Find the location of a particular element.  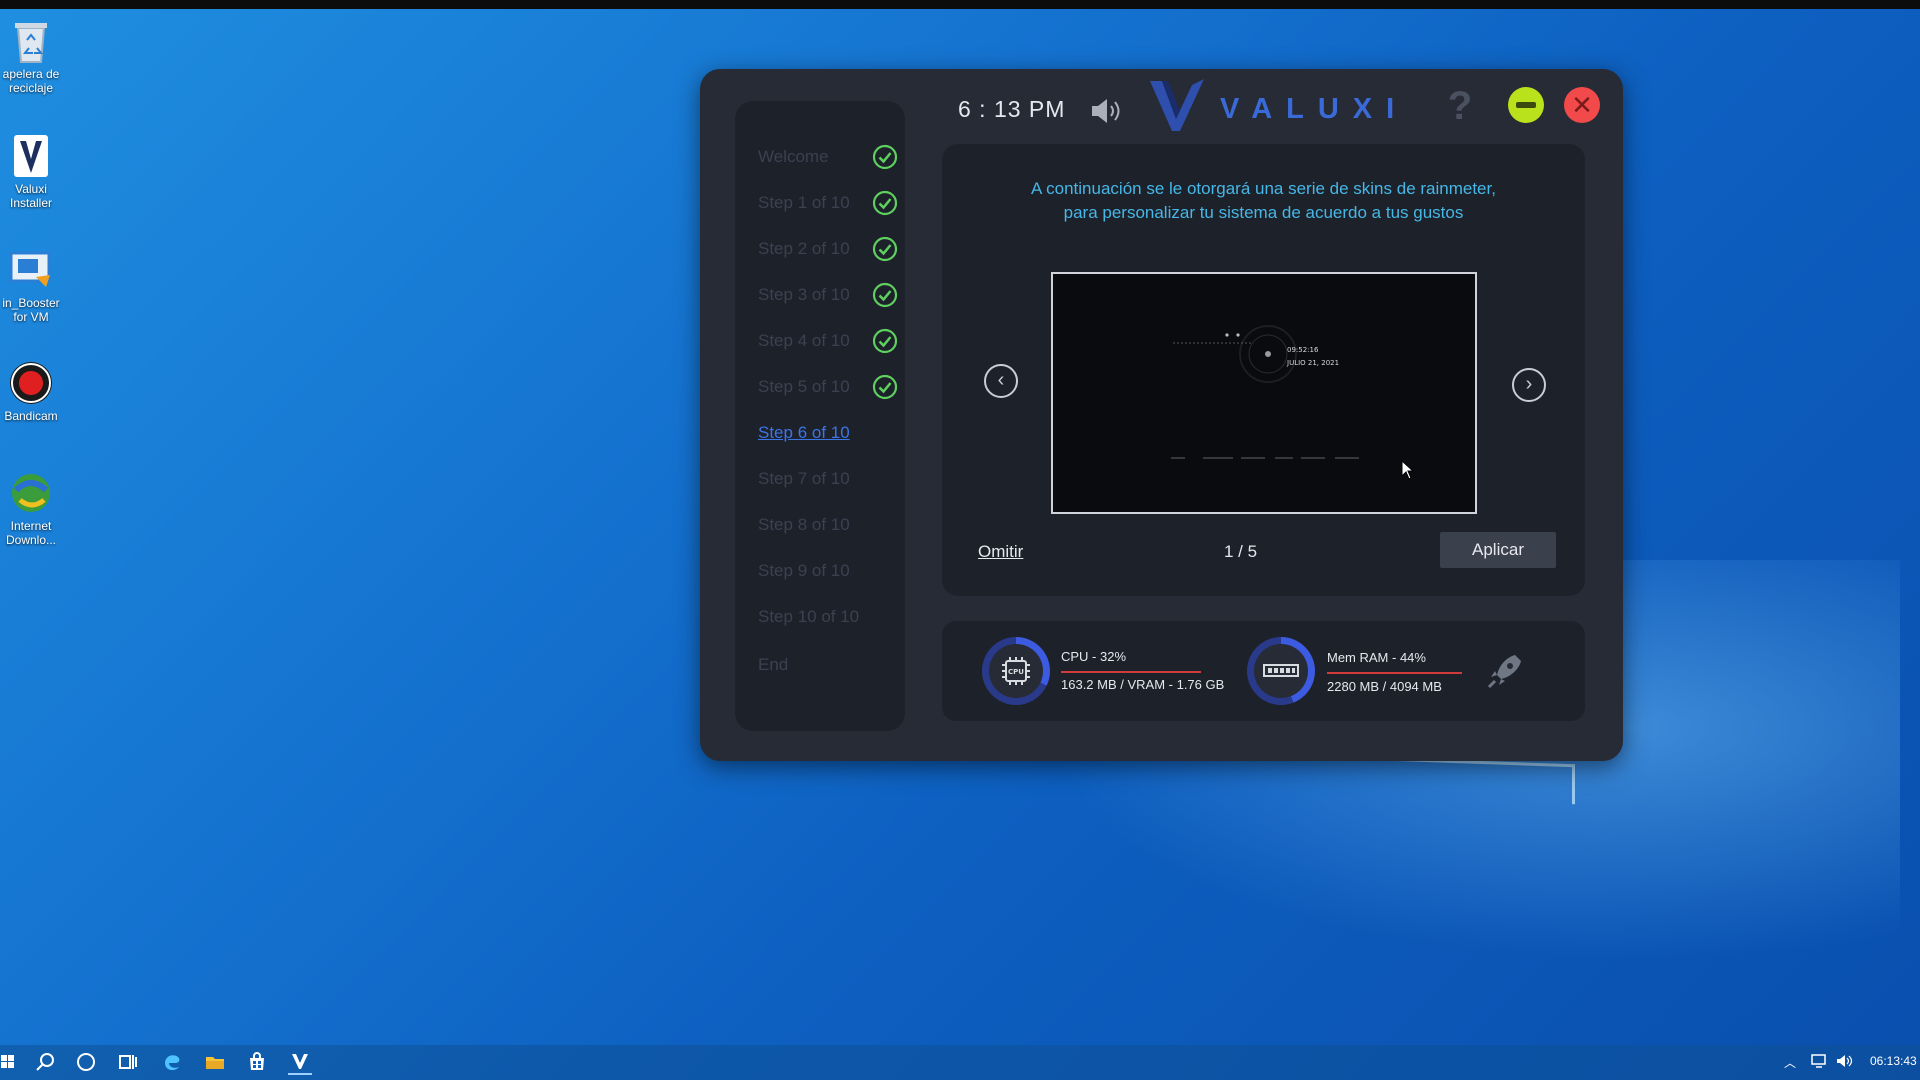

step-item: Step 8 of 10 is located at coordinates (828, 525).